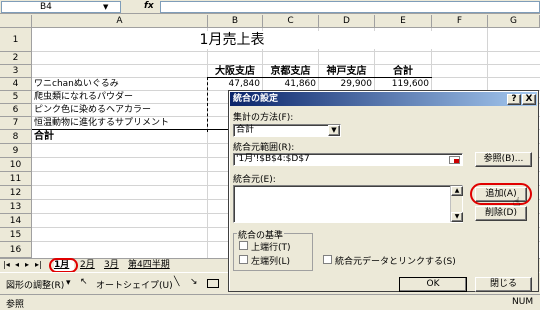 Image resolution: width=540 pixels, height=310 pixels. What do you see at coordinates (15, 305) in the screenshot?
I see `status-mode: 参照` at bounding box center [15, 305].